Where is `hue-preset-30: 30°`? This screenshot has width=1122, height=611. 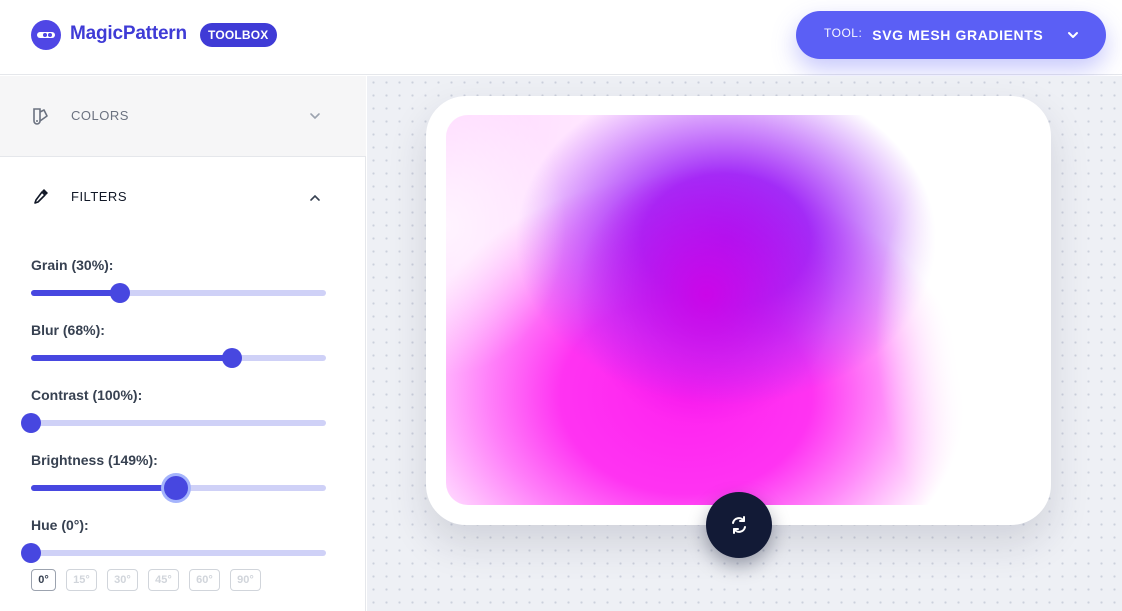
hue-preset-30: 30° is located at coordinates (122, 580).